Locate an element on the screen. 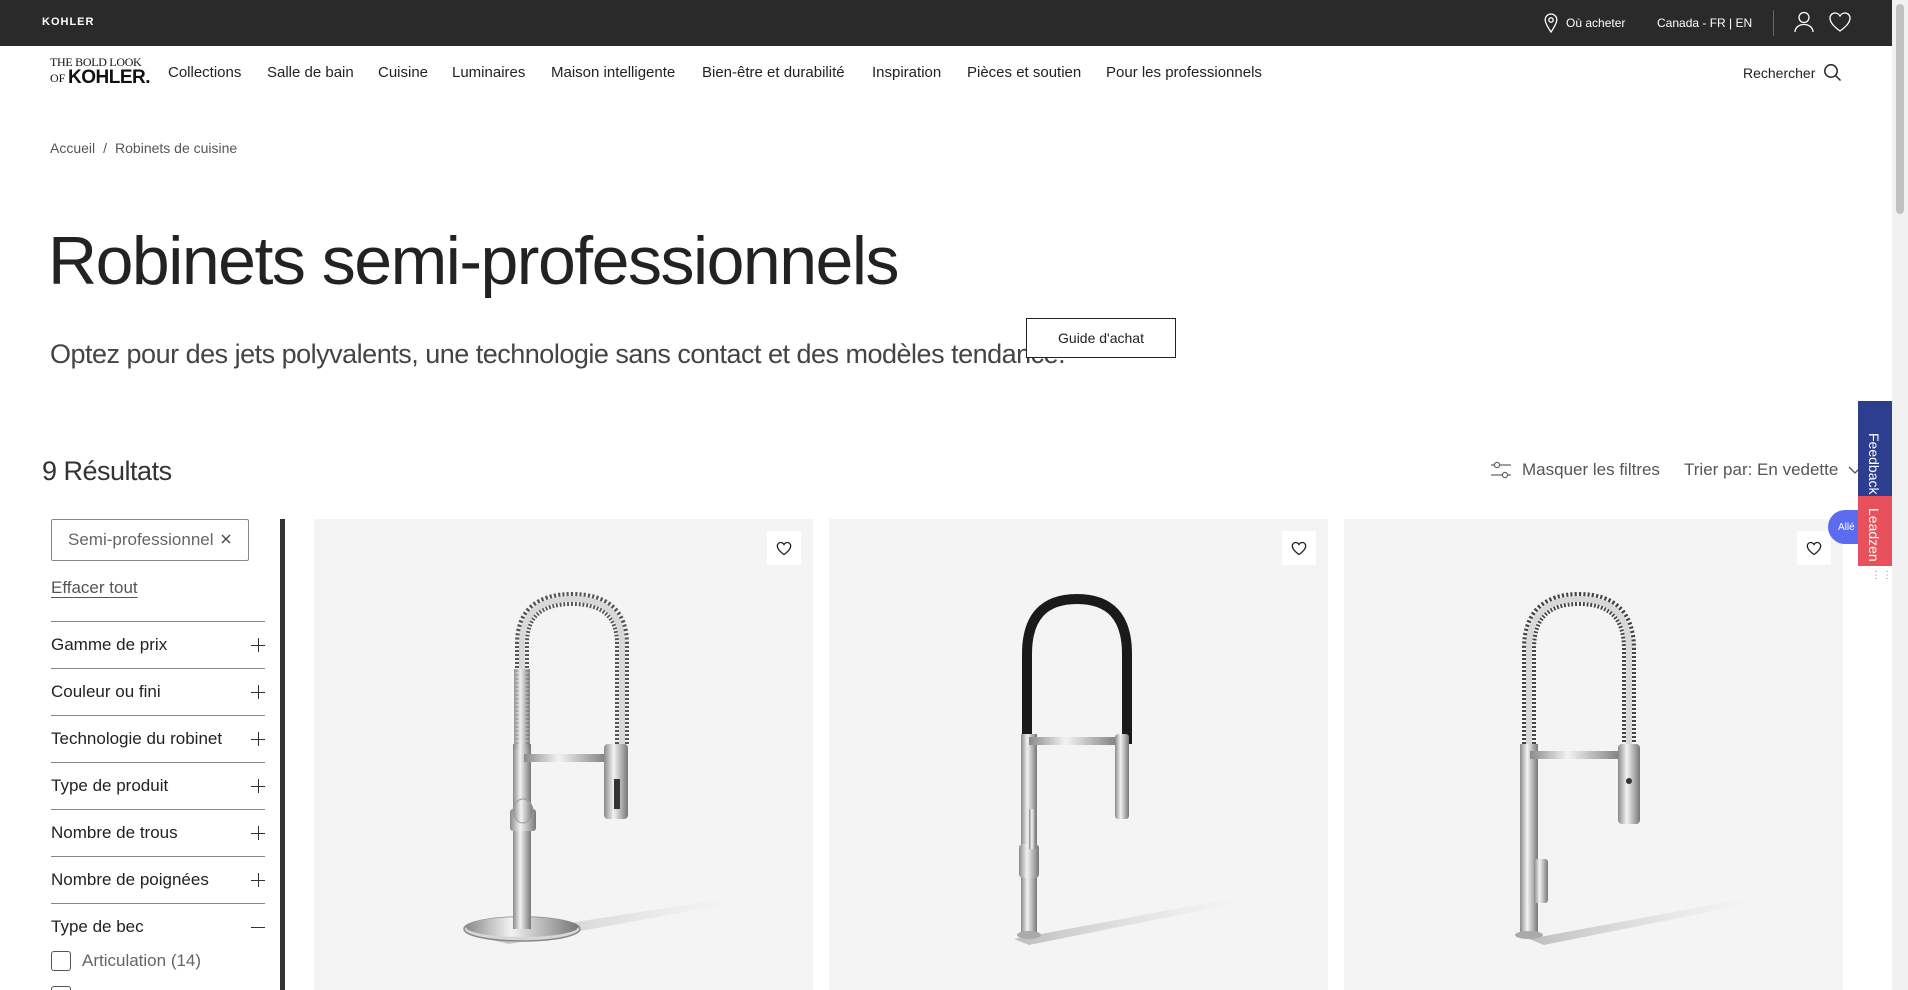  facet-label: Type de bec is located at coordinates (97, 926).